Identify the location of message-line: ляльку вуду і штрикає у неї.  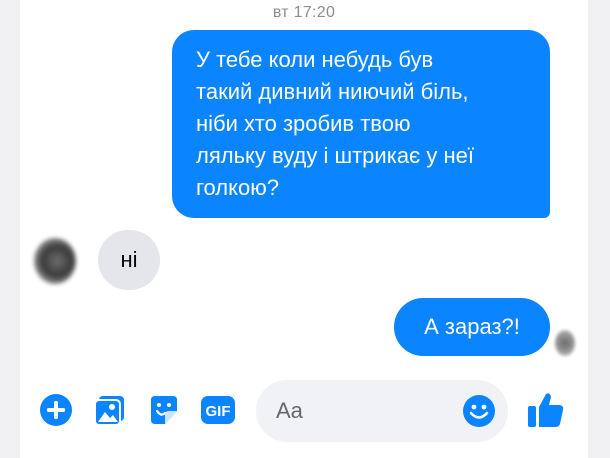
(335, 155).